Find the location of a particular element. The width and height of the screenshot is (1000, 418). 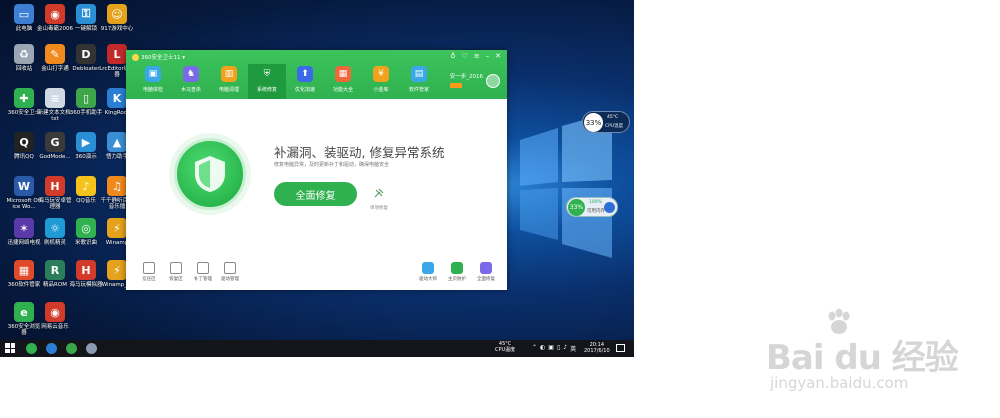

tray-icon: ▣ is located at coordinates (551, 348).